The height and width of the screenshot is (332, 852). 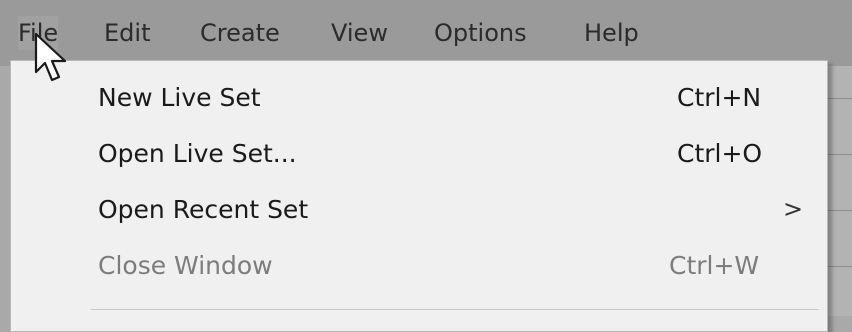 What do you see at coordinates (127, 33) in the screenshot?
I see `menu-edit: Edit` at bounding box center [127, 33].